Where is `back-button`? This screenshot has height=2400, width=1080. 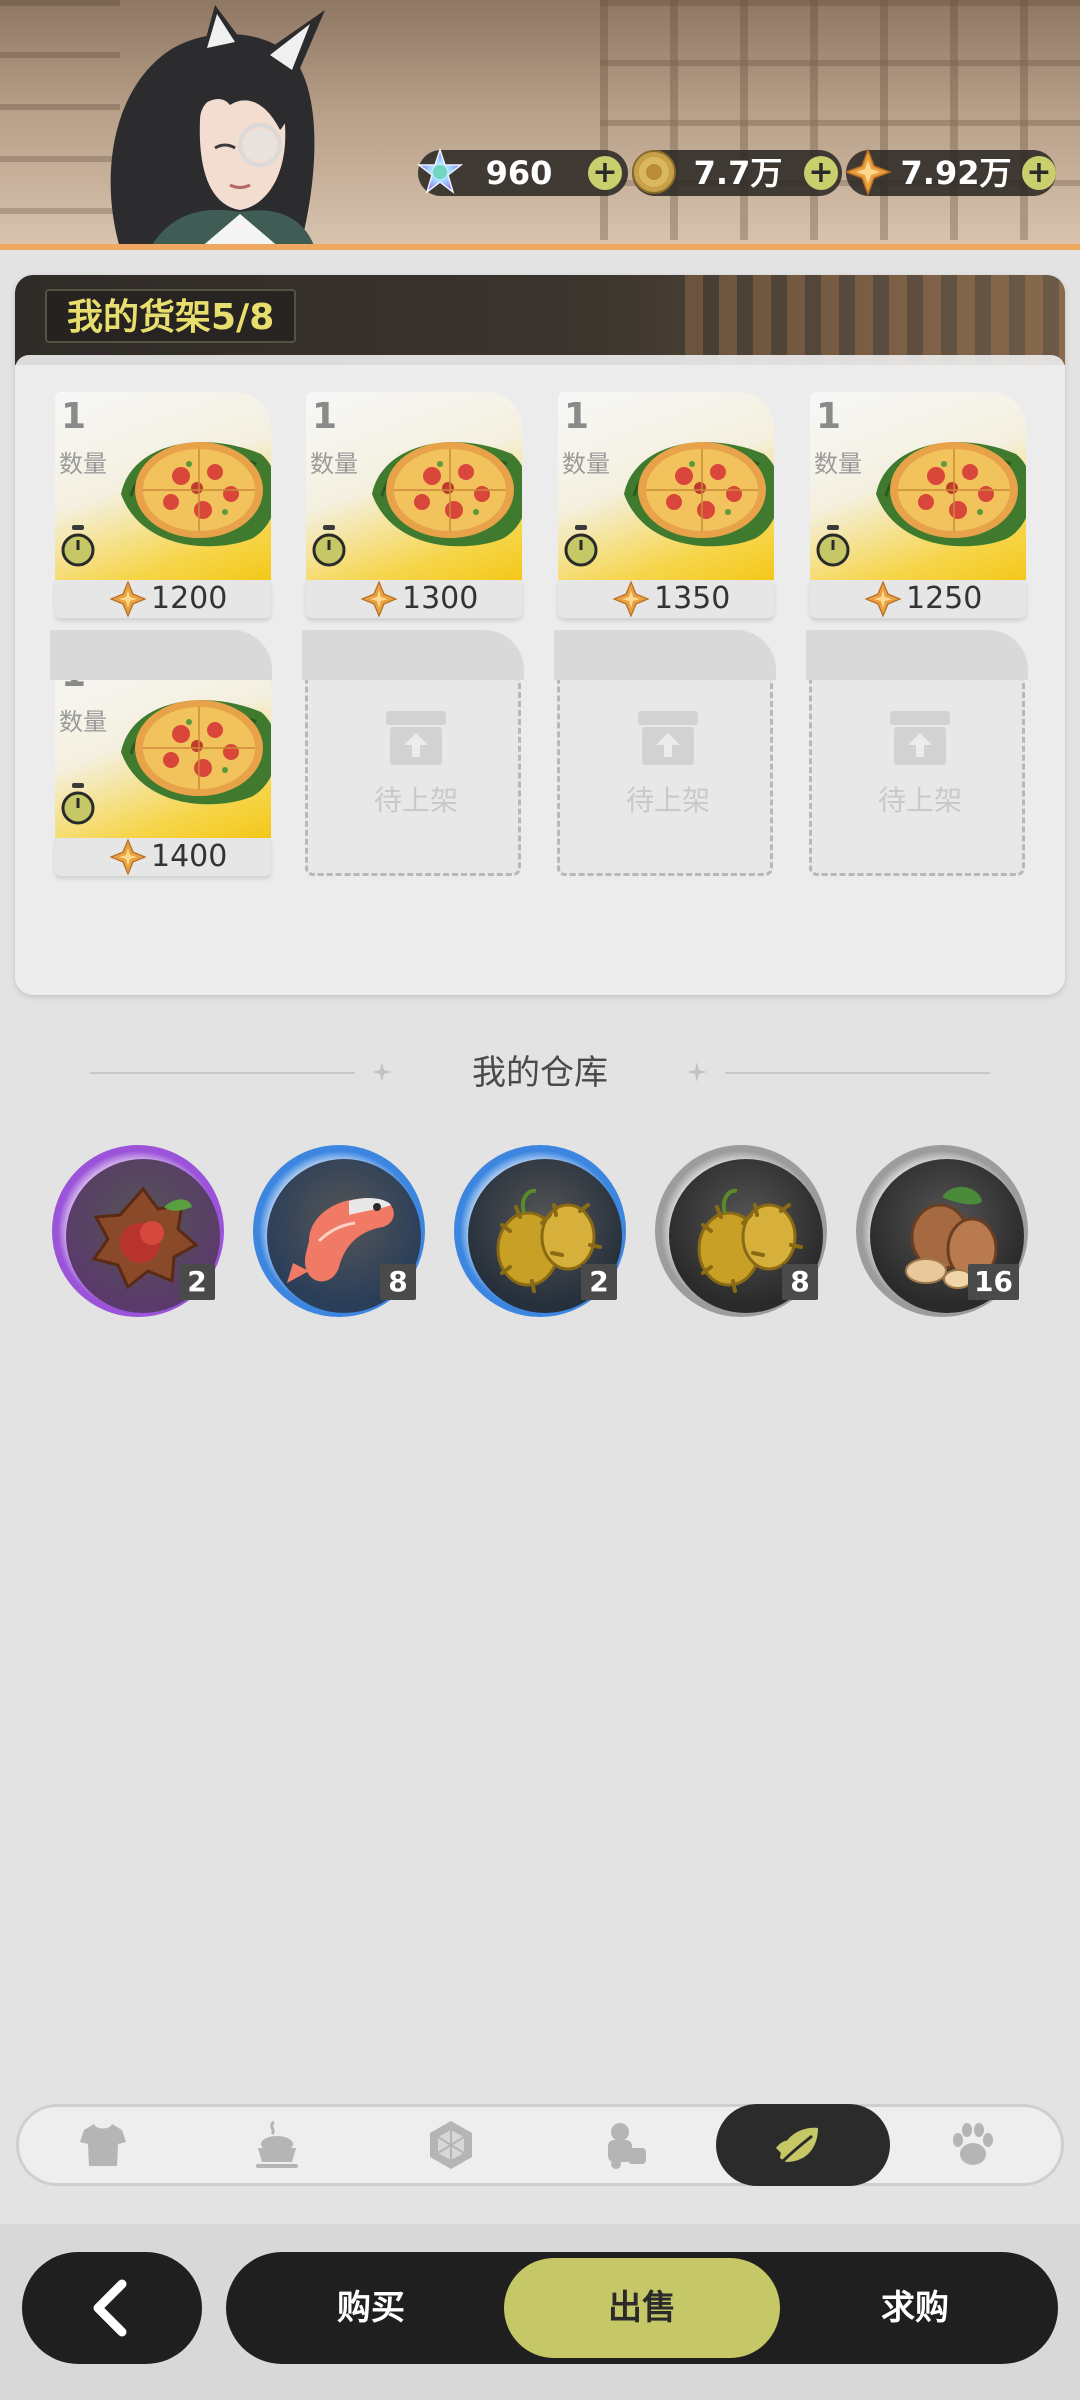 back-button is located at coordinates (112, 2308).